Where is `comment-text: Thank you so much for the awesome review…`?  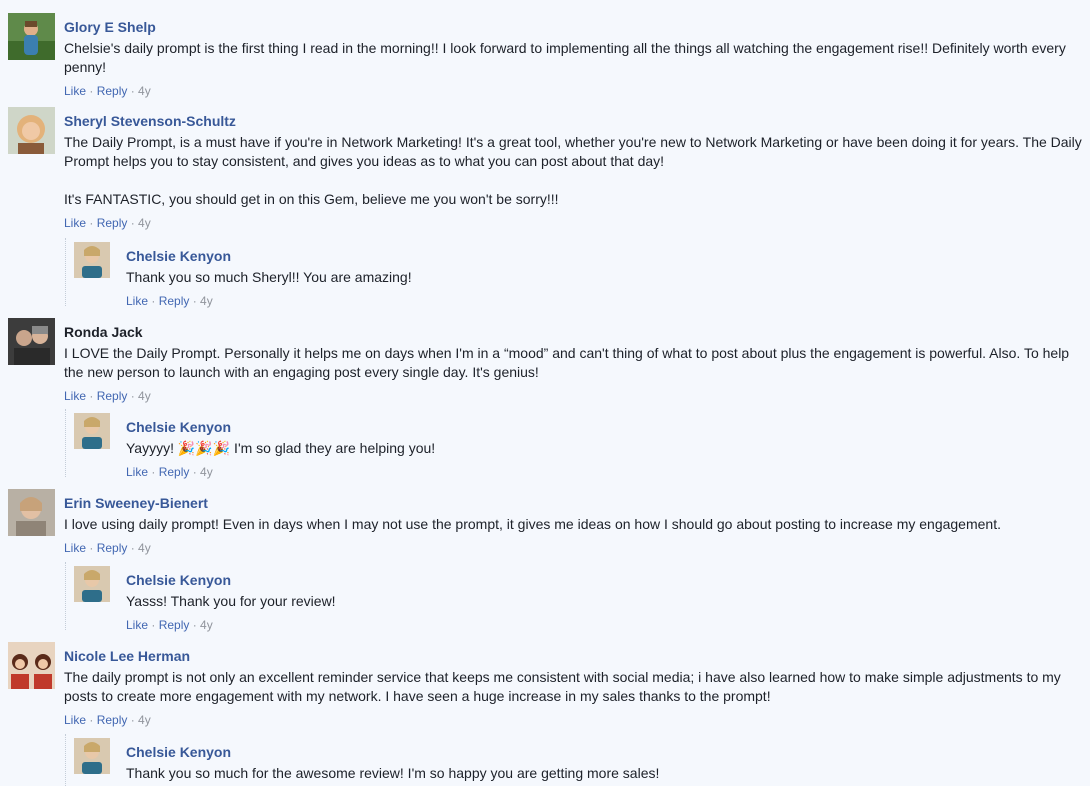
comment-text: Thank you so much for the awesome review… is located at coordinates (393, 773).